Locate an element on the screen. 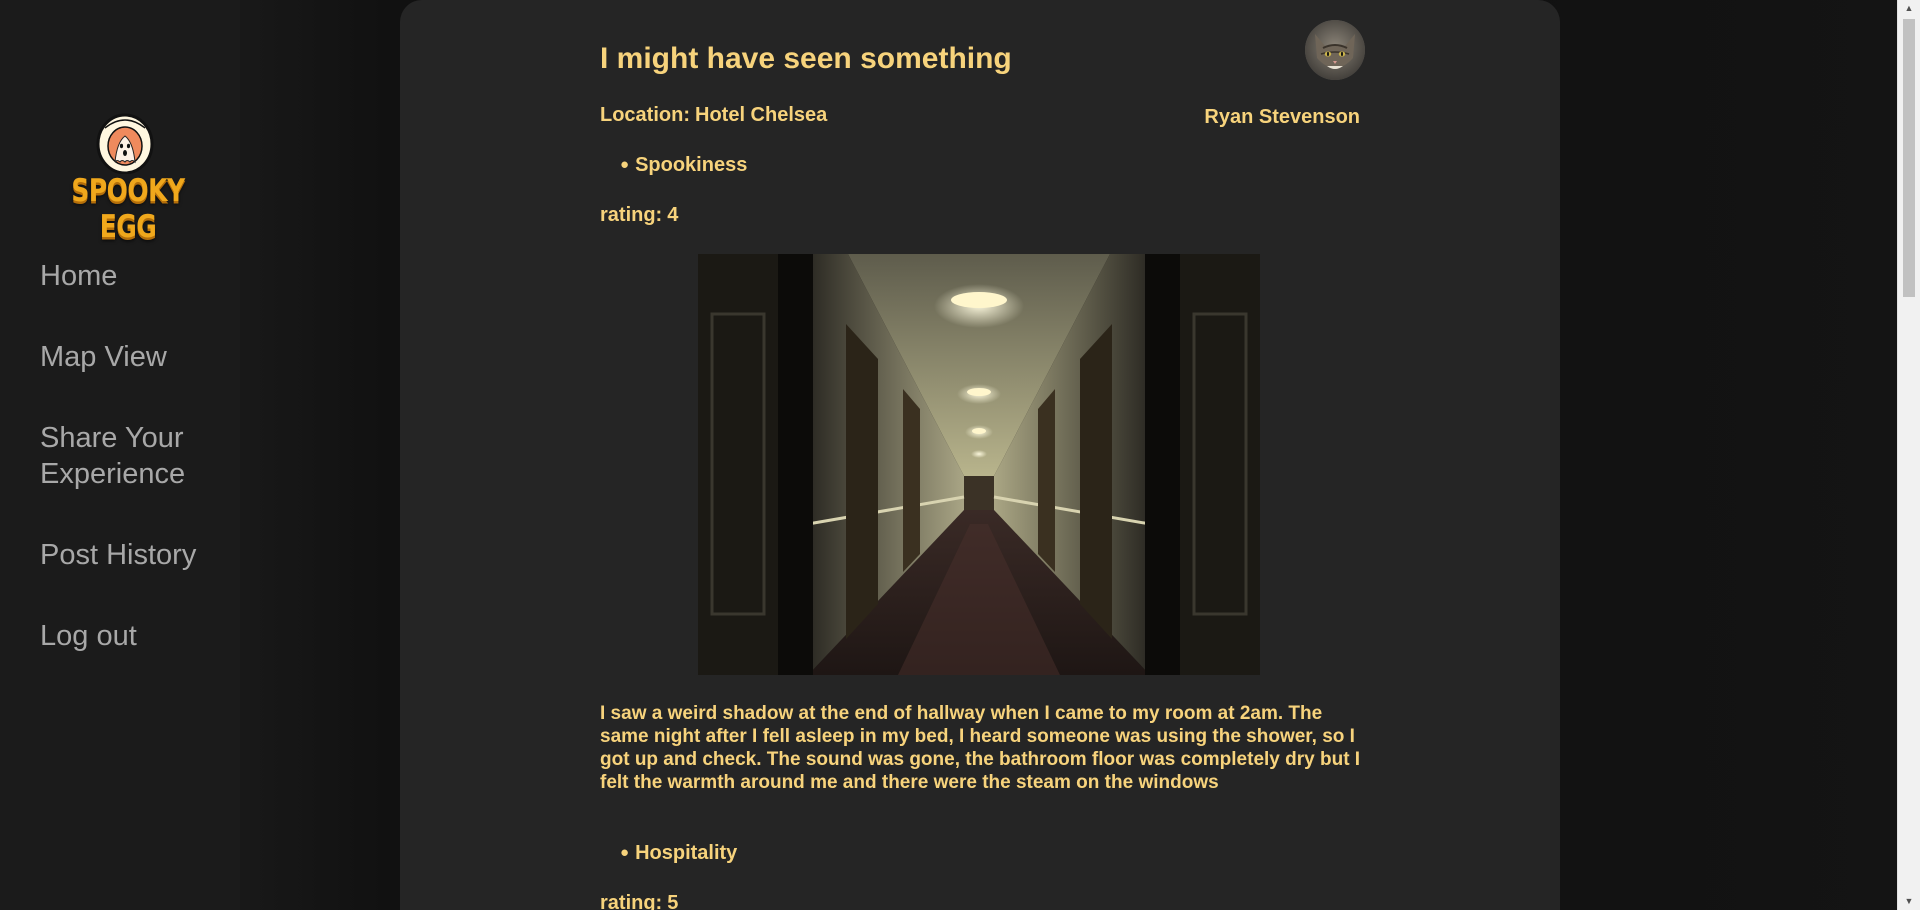 The width and height of the screenshot is (1920, 910). location-value: Hotel Chelsea is located at coordinates (761, 115).